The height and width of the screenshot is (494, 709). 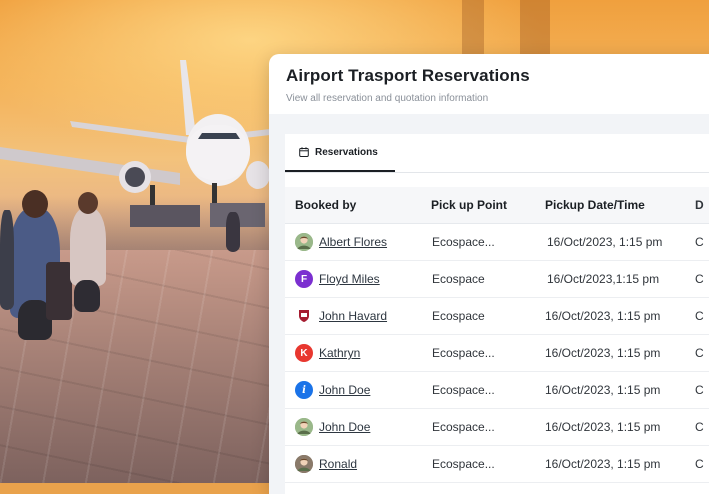 I want to click on booked-by-link: John Havard, so click(x=353, y=316).